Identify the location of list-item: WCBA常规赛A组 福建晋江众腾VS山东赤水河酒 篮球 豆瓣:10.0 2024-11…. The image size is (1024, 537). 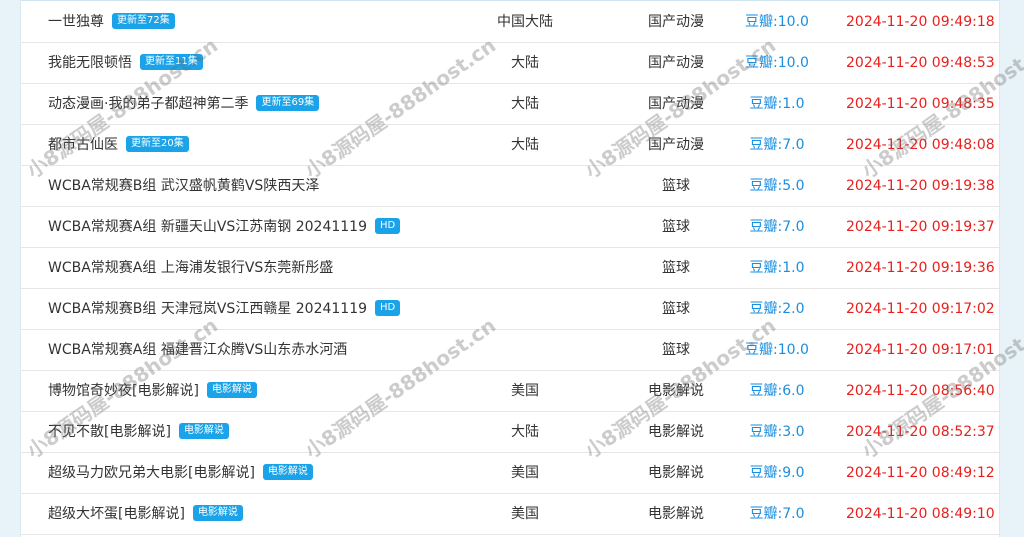
(510, 350).